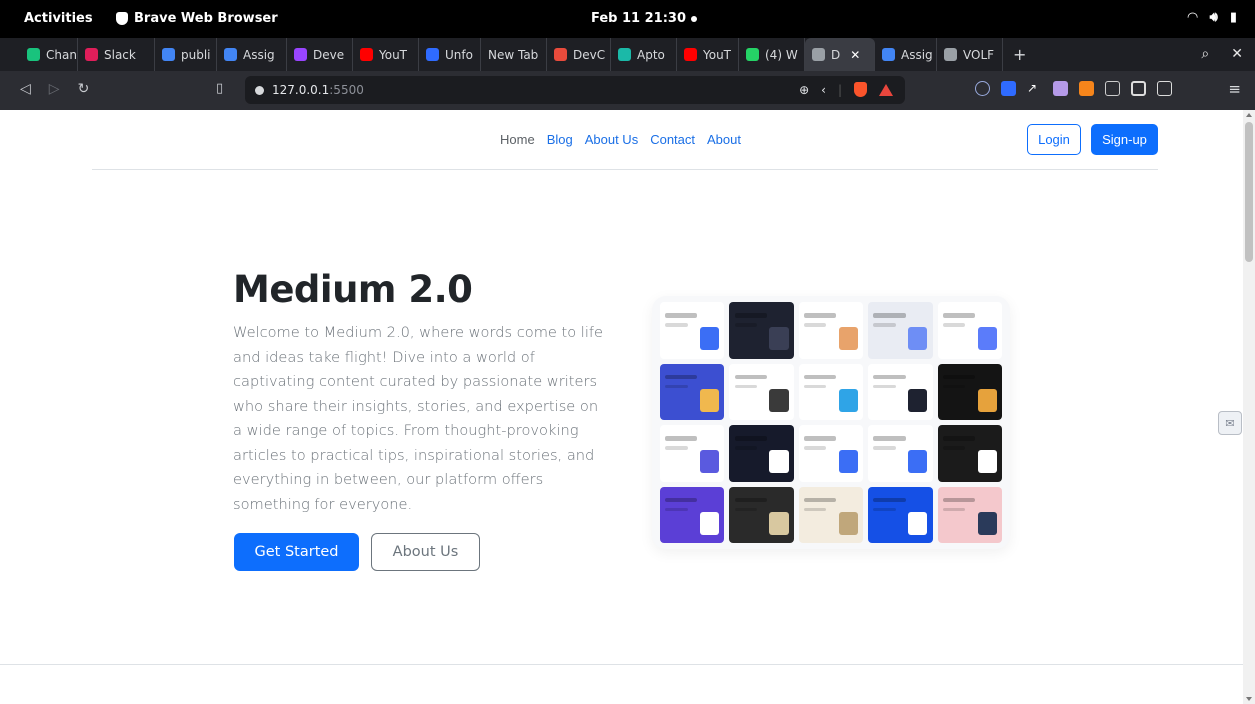  Describe the element at coordinates (831, 422) in the screenshot. I see `hero-image-collage` at that location.